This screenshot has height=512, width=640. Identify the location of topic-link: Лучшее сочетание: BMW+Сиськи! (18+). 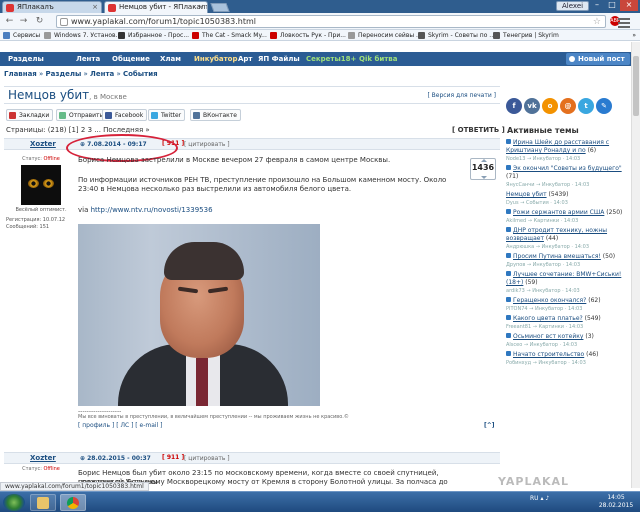
(563, 278).